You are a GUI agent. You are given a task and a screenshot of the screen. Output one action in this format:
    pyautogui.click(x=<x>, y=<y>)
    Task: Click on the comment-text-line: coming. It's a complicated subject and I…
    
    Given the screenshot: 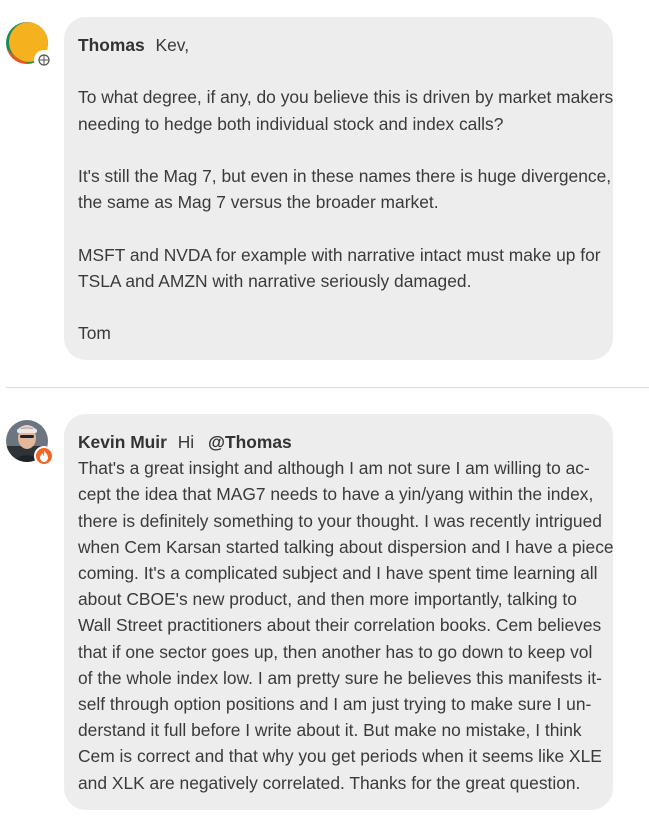 What is the action you would take?
    pyautogui.click(x=338, y=573)
    